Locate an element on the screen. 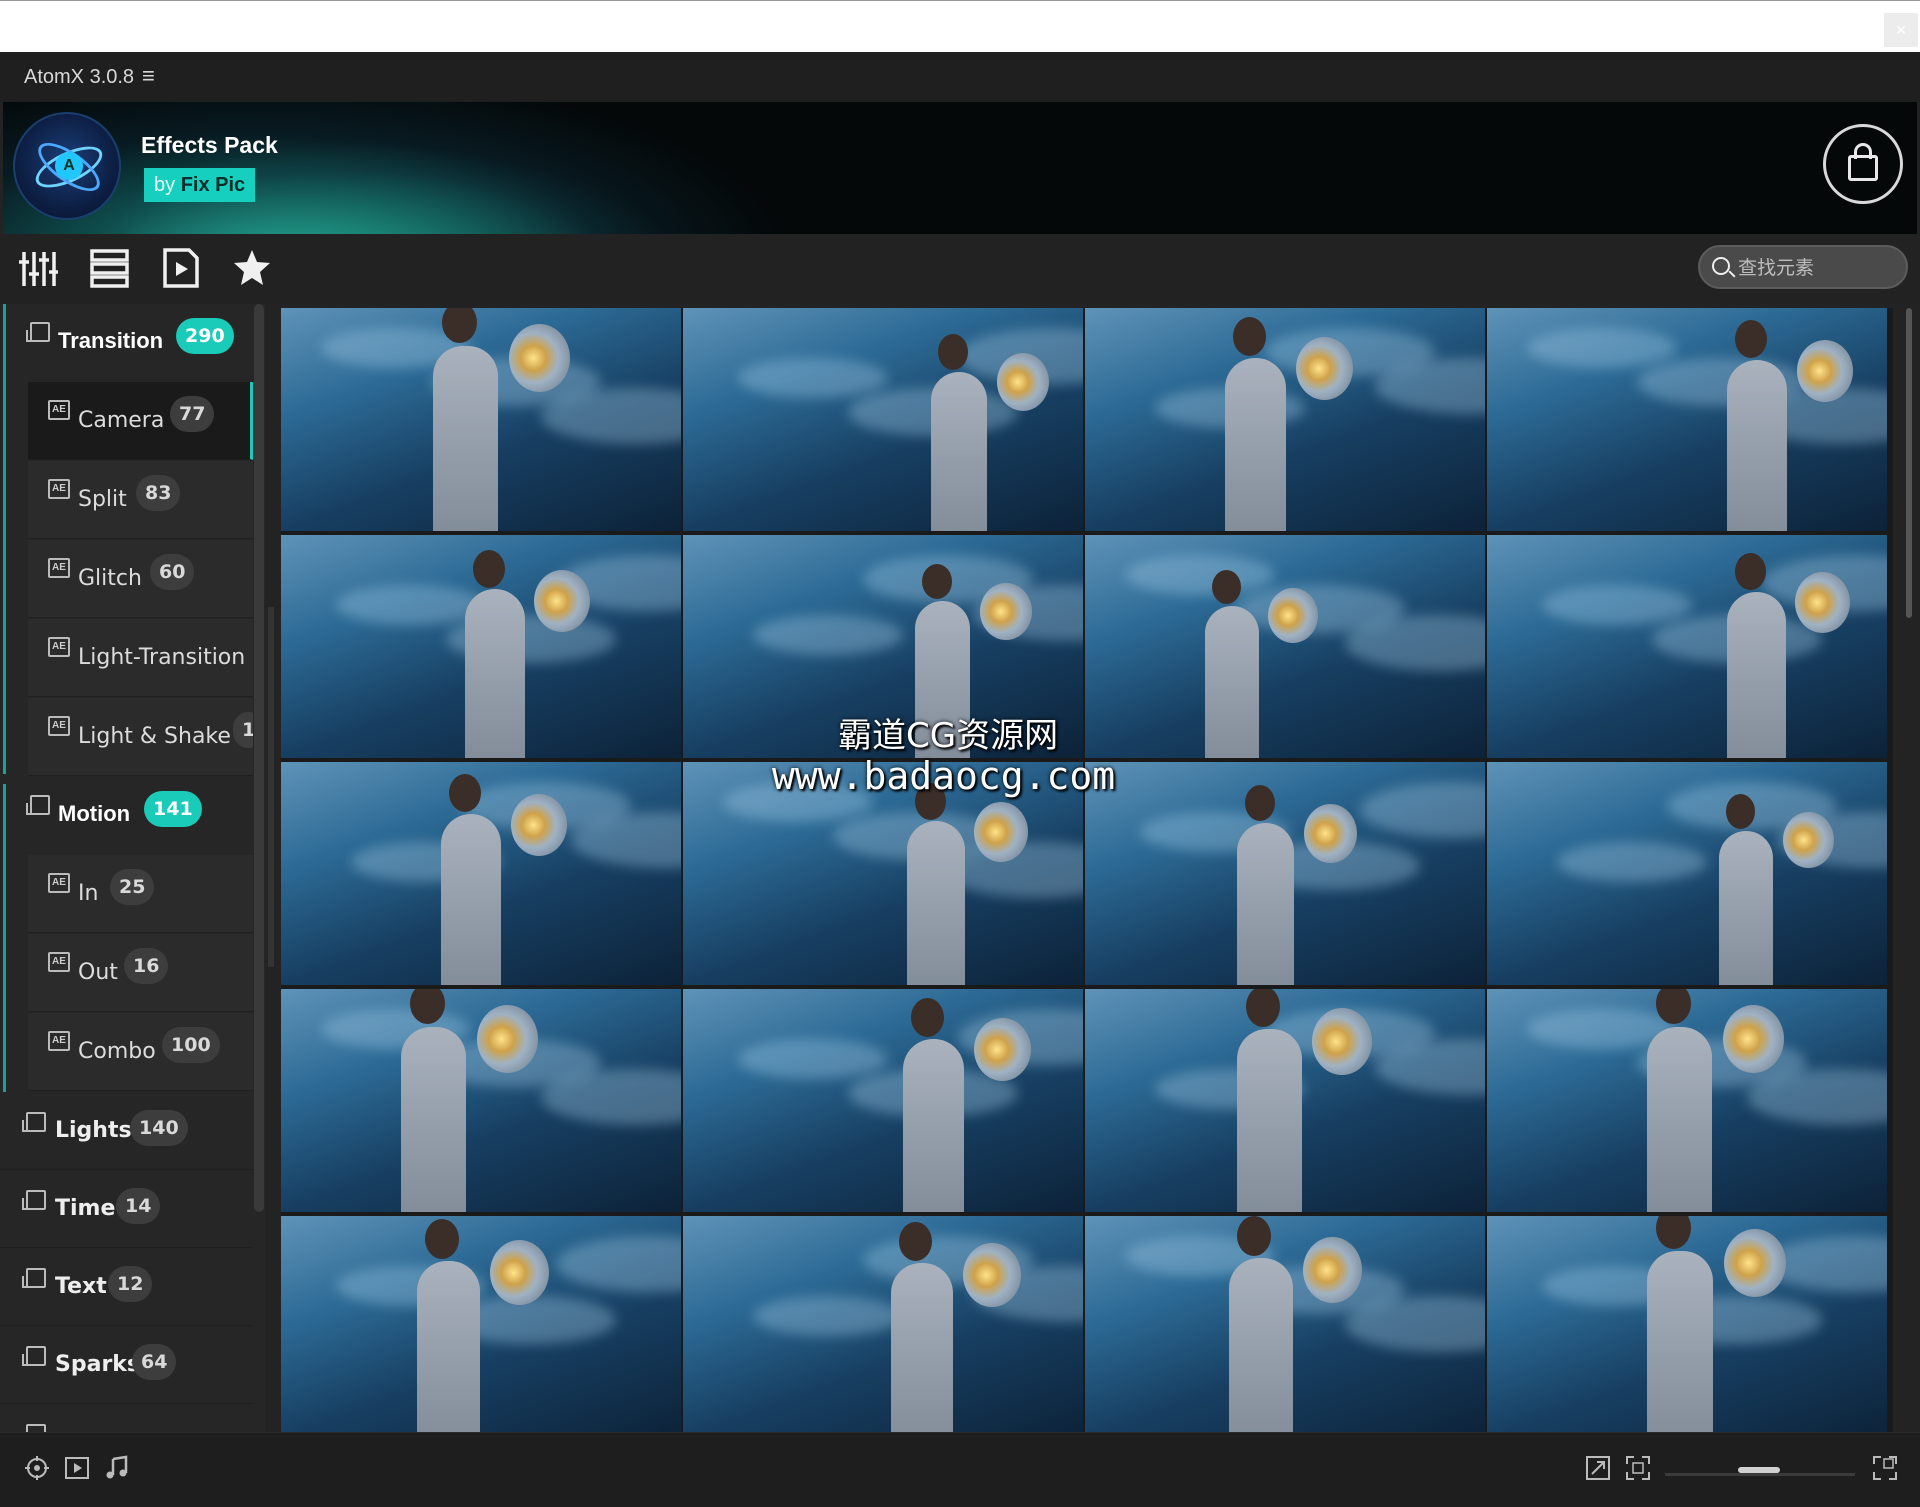 The image size is (1920, 1507). image-folder-icon is located at coordinates (34, 1356).